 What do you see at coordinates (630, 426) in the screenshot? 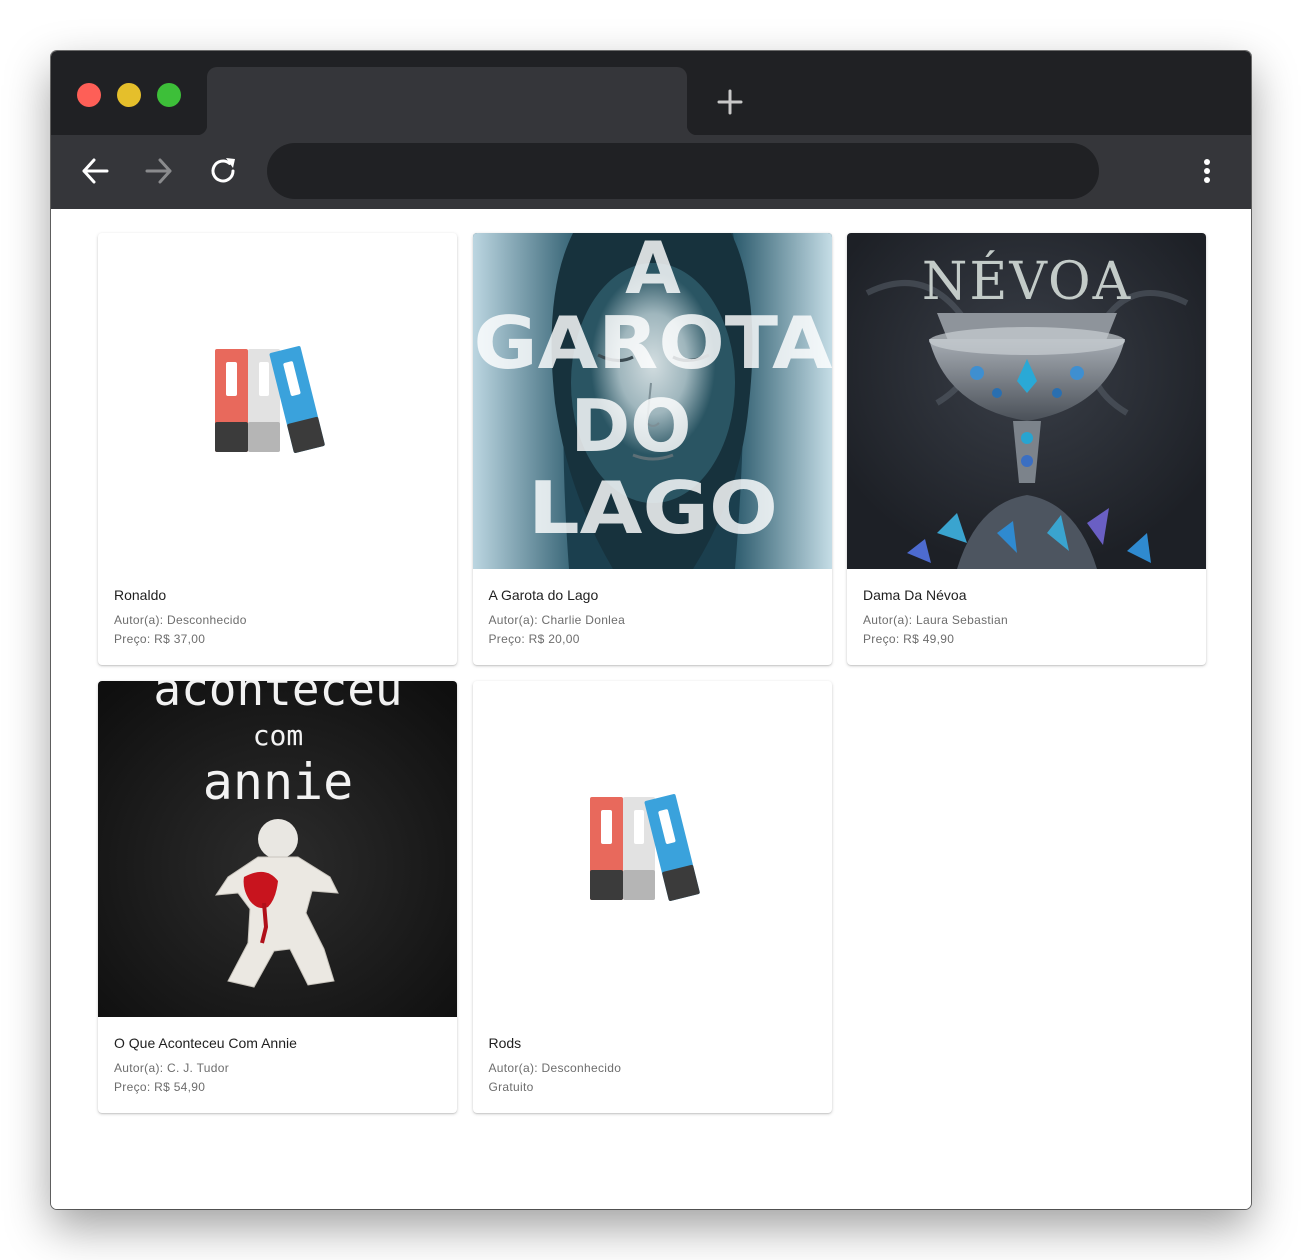
I see `cover-text-line: DO` at bounding box center [630, 426].